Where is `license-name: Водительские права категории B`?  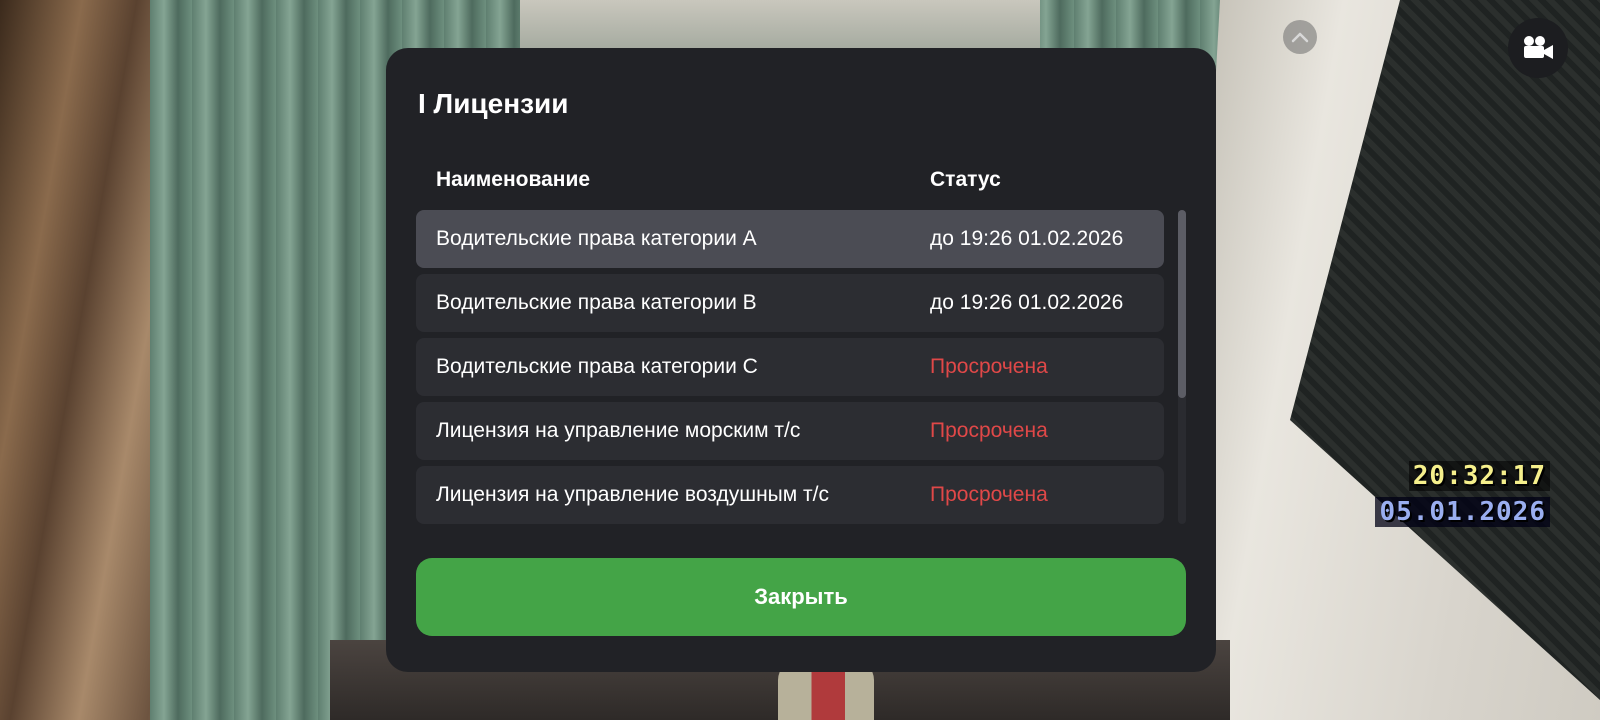 license-name: Водительские права категории B is located at coordinates (596, 302).